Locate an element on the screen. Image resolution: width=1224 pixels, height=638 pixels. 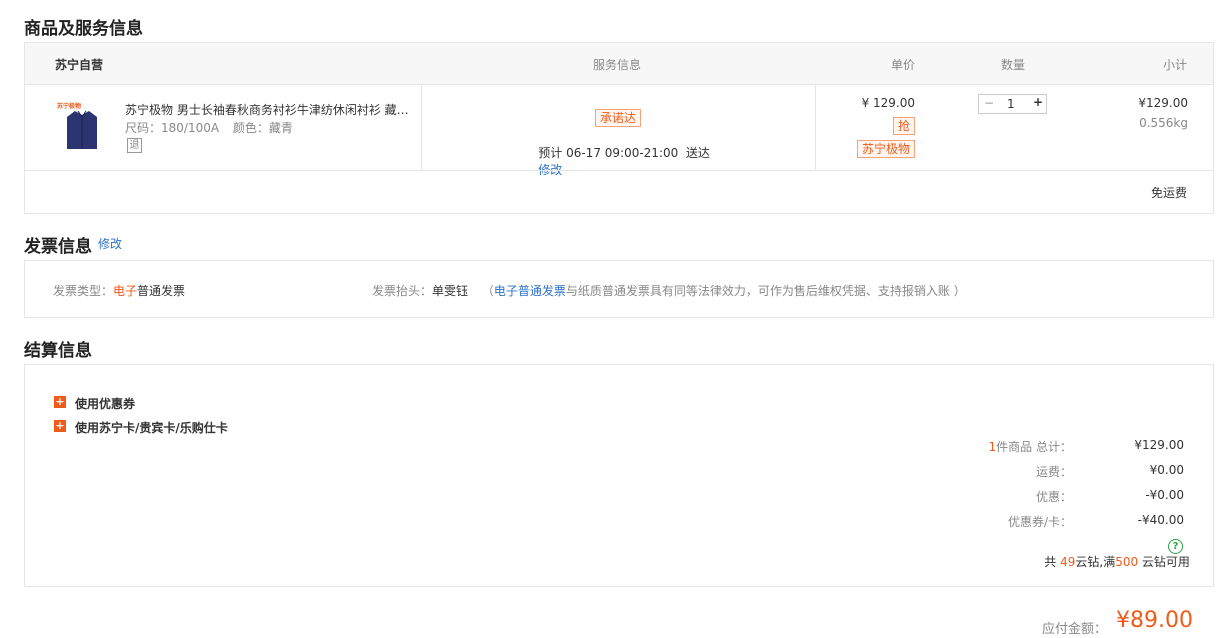
line-weight: 0.556kg is located at coordinates (1163, 123).